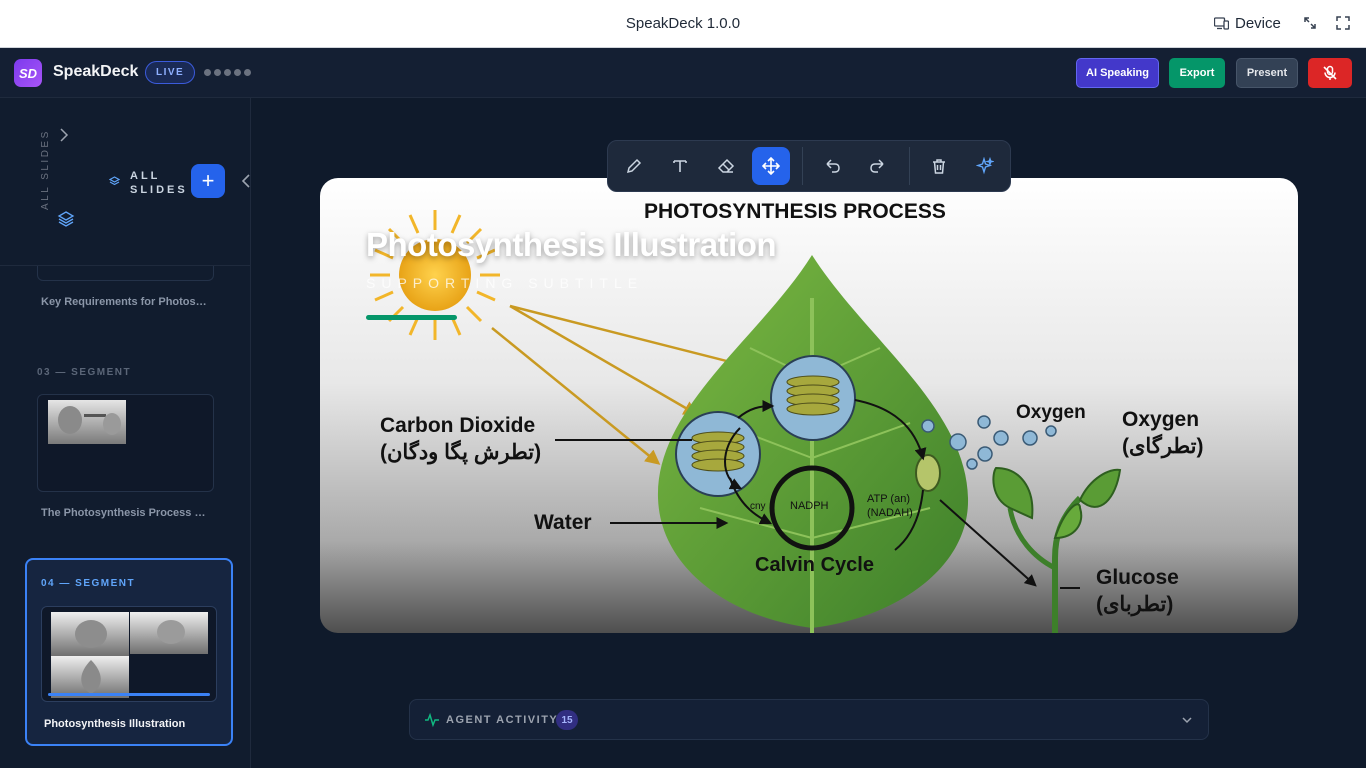 The width and height of the screenshot is (1366, 768). What do you see at coordinates (129, 694) in the screenshot?
I see `slide-progress-bar` at bounding box center [129, 694].